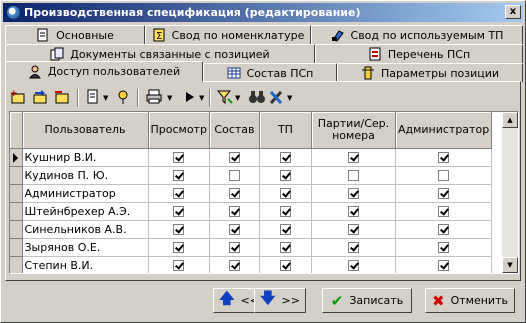 Image resolution: width=526 pixels, height=323 pixels. What do you see at coordinates (85, 264) in the screenshot?
I see `user-cell: Степин В.И.` at bounding box center [85, 264].